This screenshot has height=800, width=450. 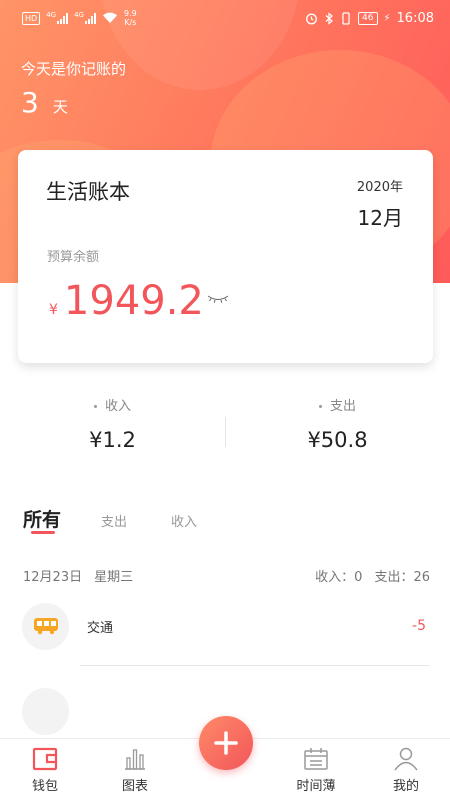 What do you see at coordinates (380, 216) in the screenshot?
I see `book-month: 12月` at bounding box center [380, 216].